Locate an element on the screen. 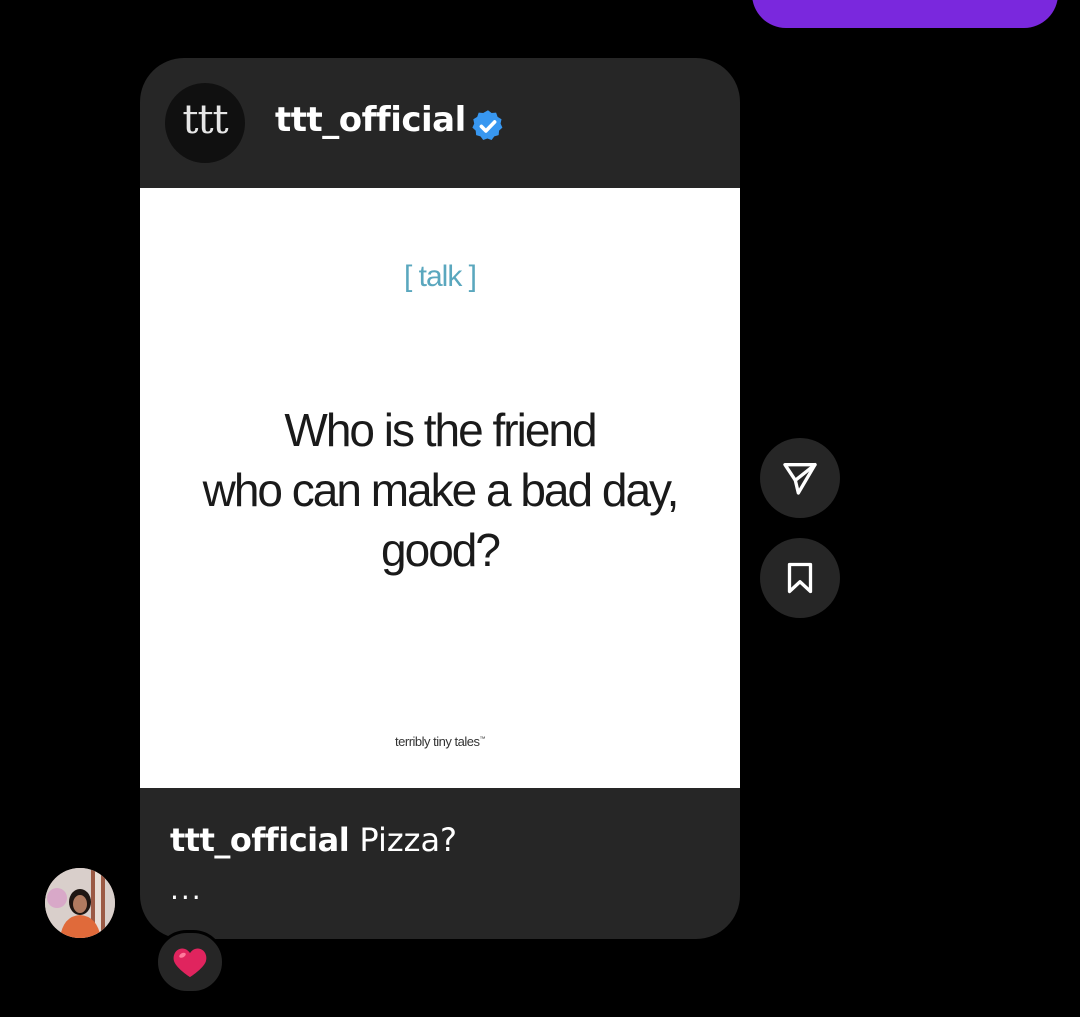 The width and height of the screenshot is (1080, 1017). heart-icon is located at coordinates (190, 962).